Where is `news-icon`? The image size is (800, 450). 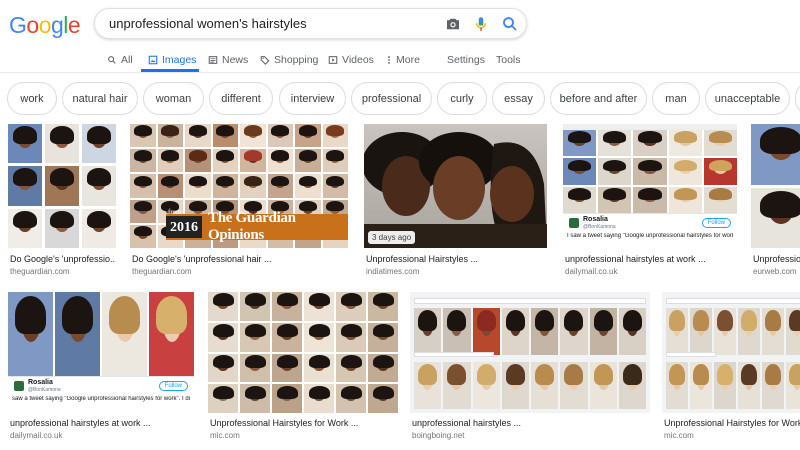
news-icon is located at coordinates (213, 59).